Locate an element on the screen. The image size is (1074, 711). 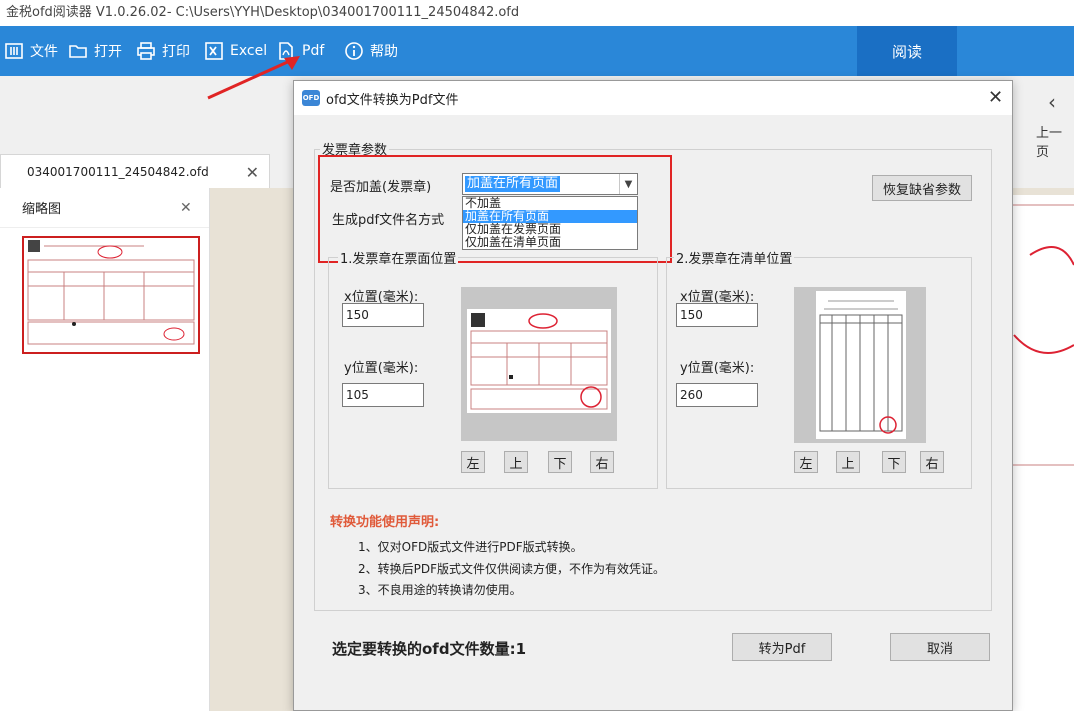
list-preview-paper is located at coordinates (861, 365).